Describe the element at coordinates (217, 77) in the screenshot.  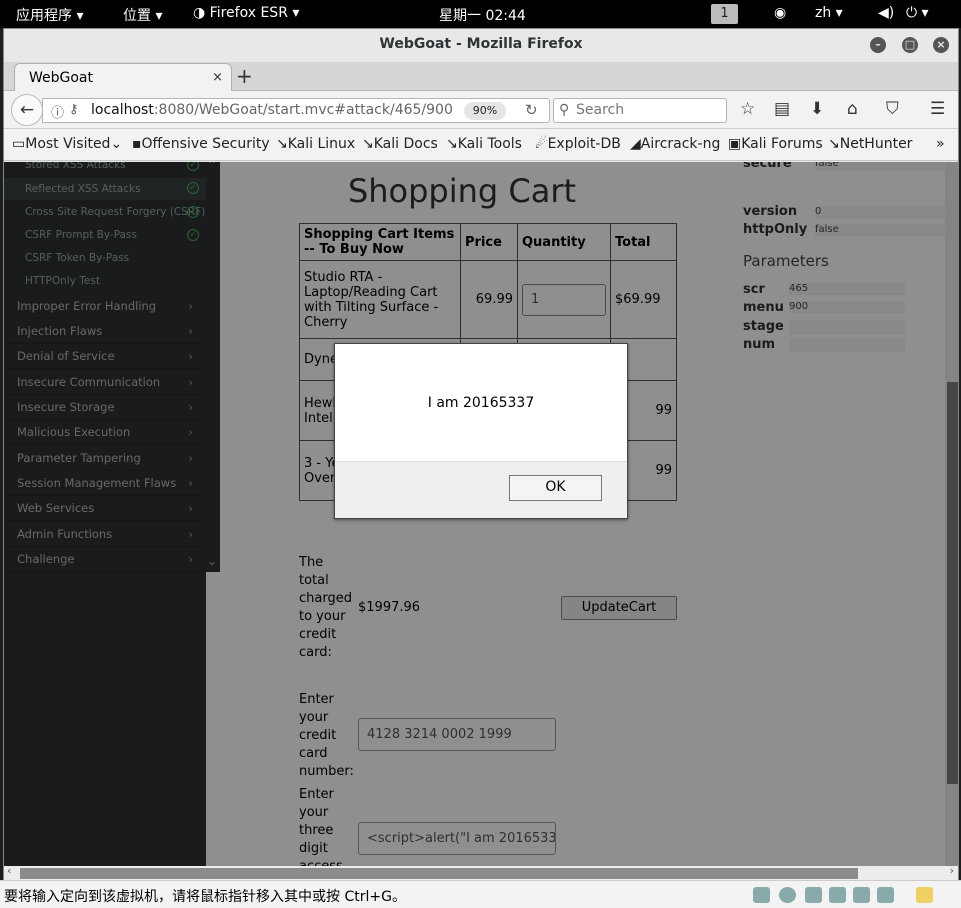
I see `tab-close-icon: ×` at that location.